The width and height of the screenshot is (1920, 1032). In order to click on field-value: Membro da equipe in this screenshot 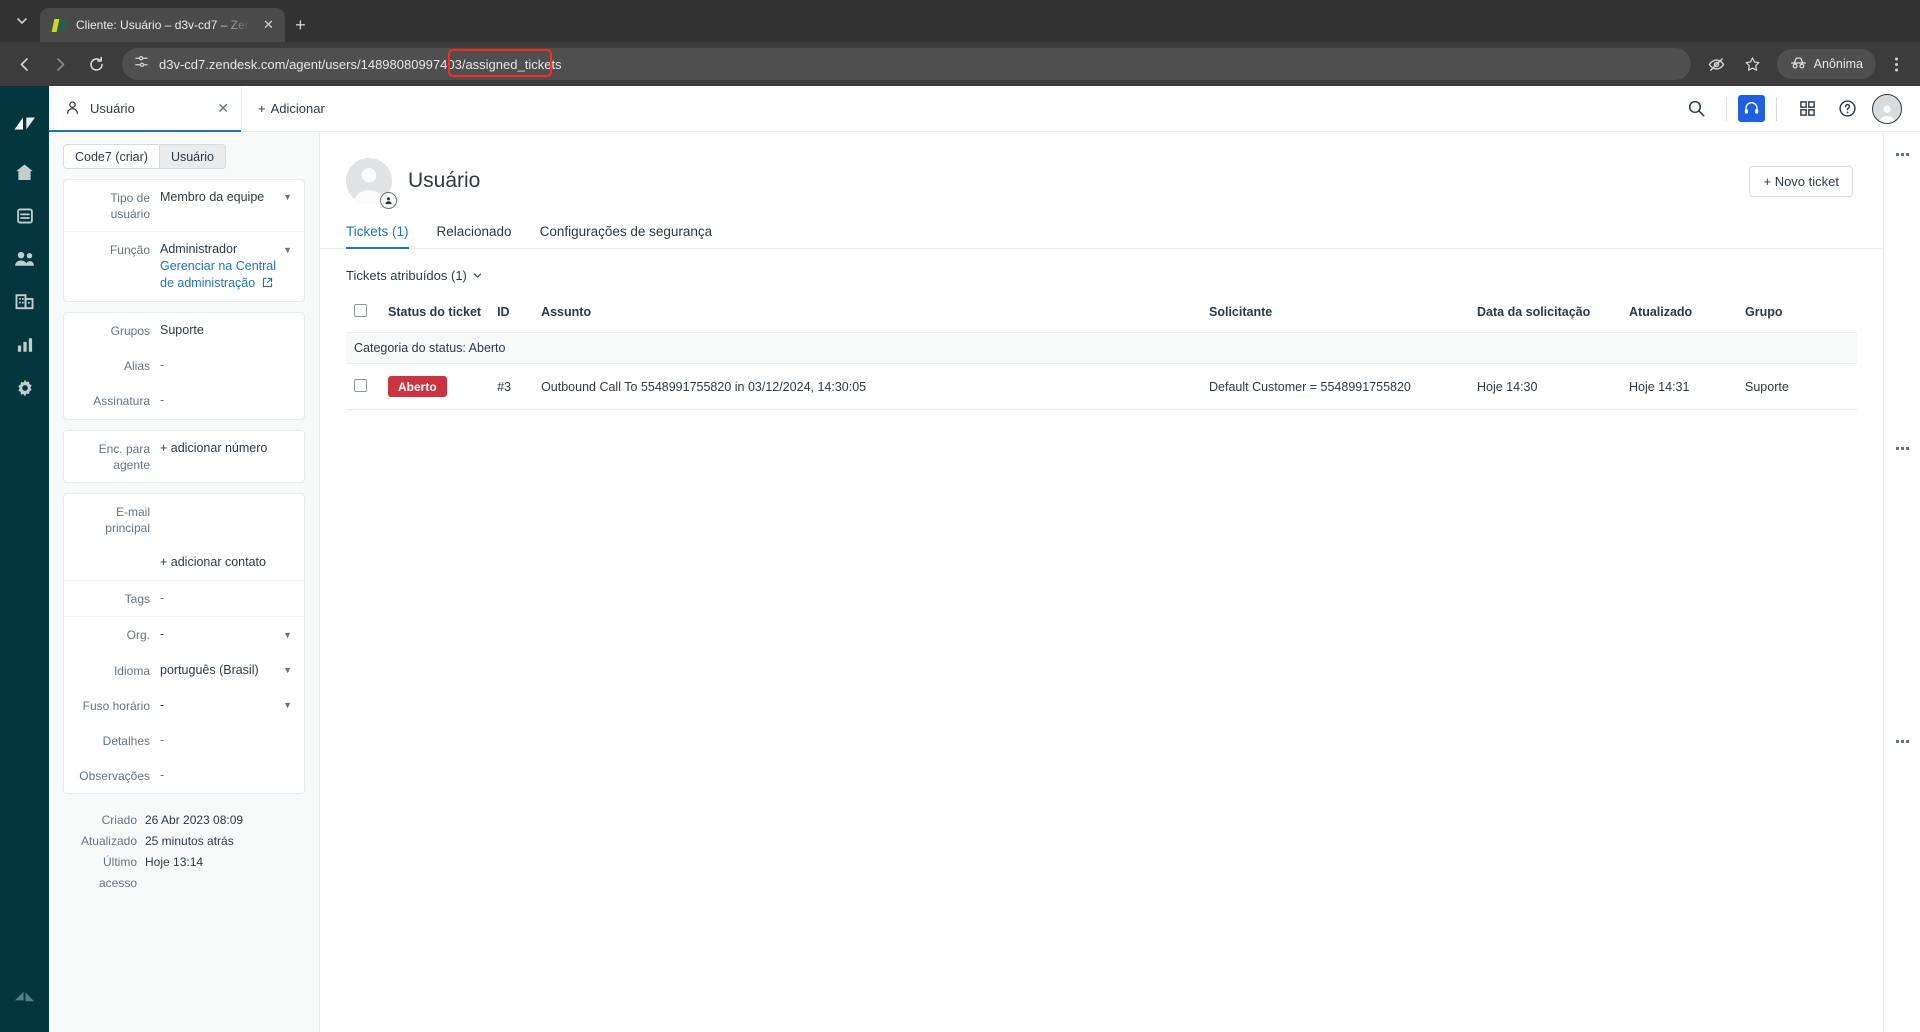, I will do `click(212, 197)`.